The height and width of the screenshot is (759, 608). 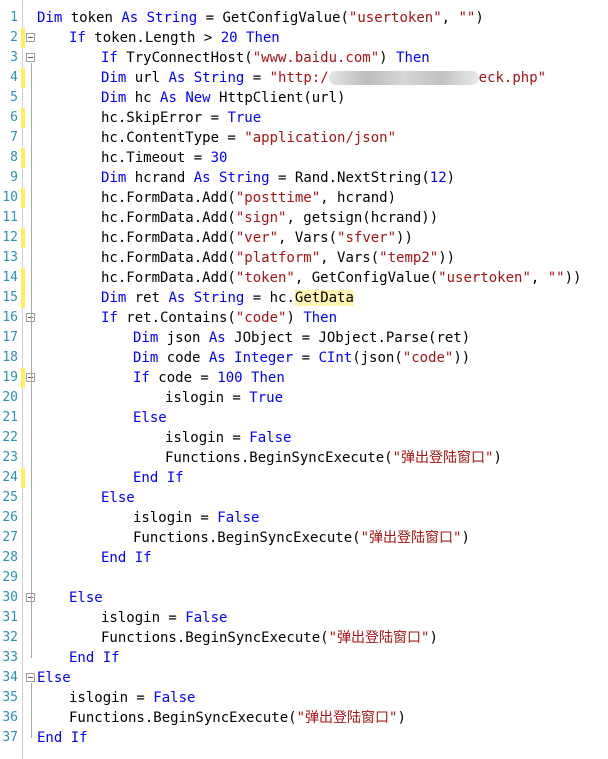 I want to click on code-line: 5 Dim hc As New HttpClient(url), so click(x=304, y=98).